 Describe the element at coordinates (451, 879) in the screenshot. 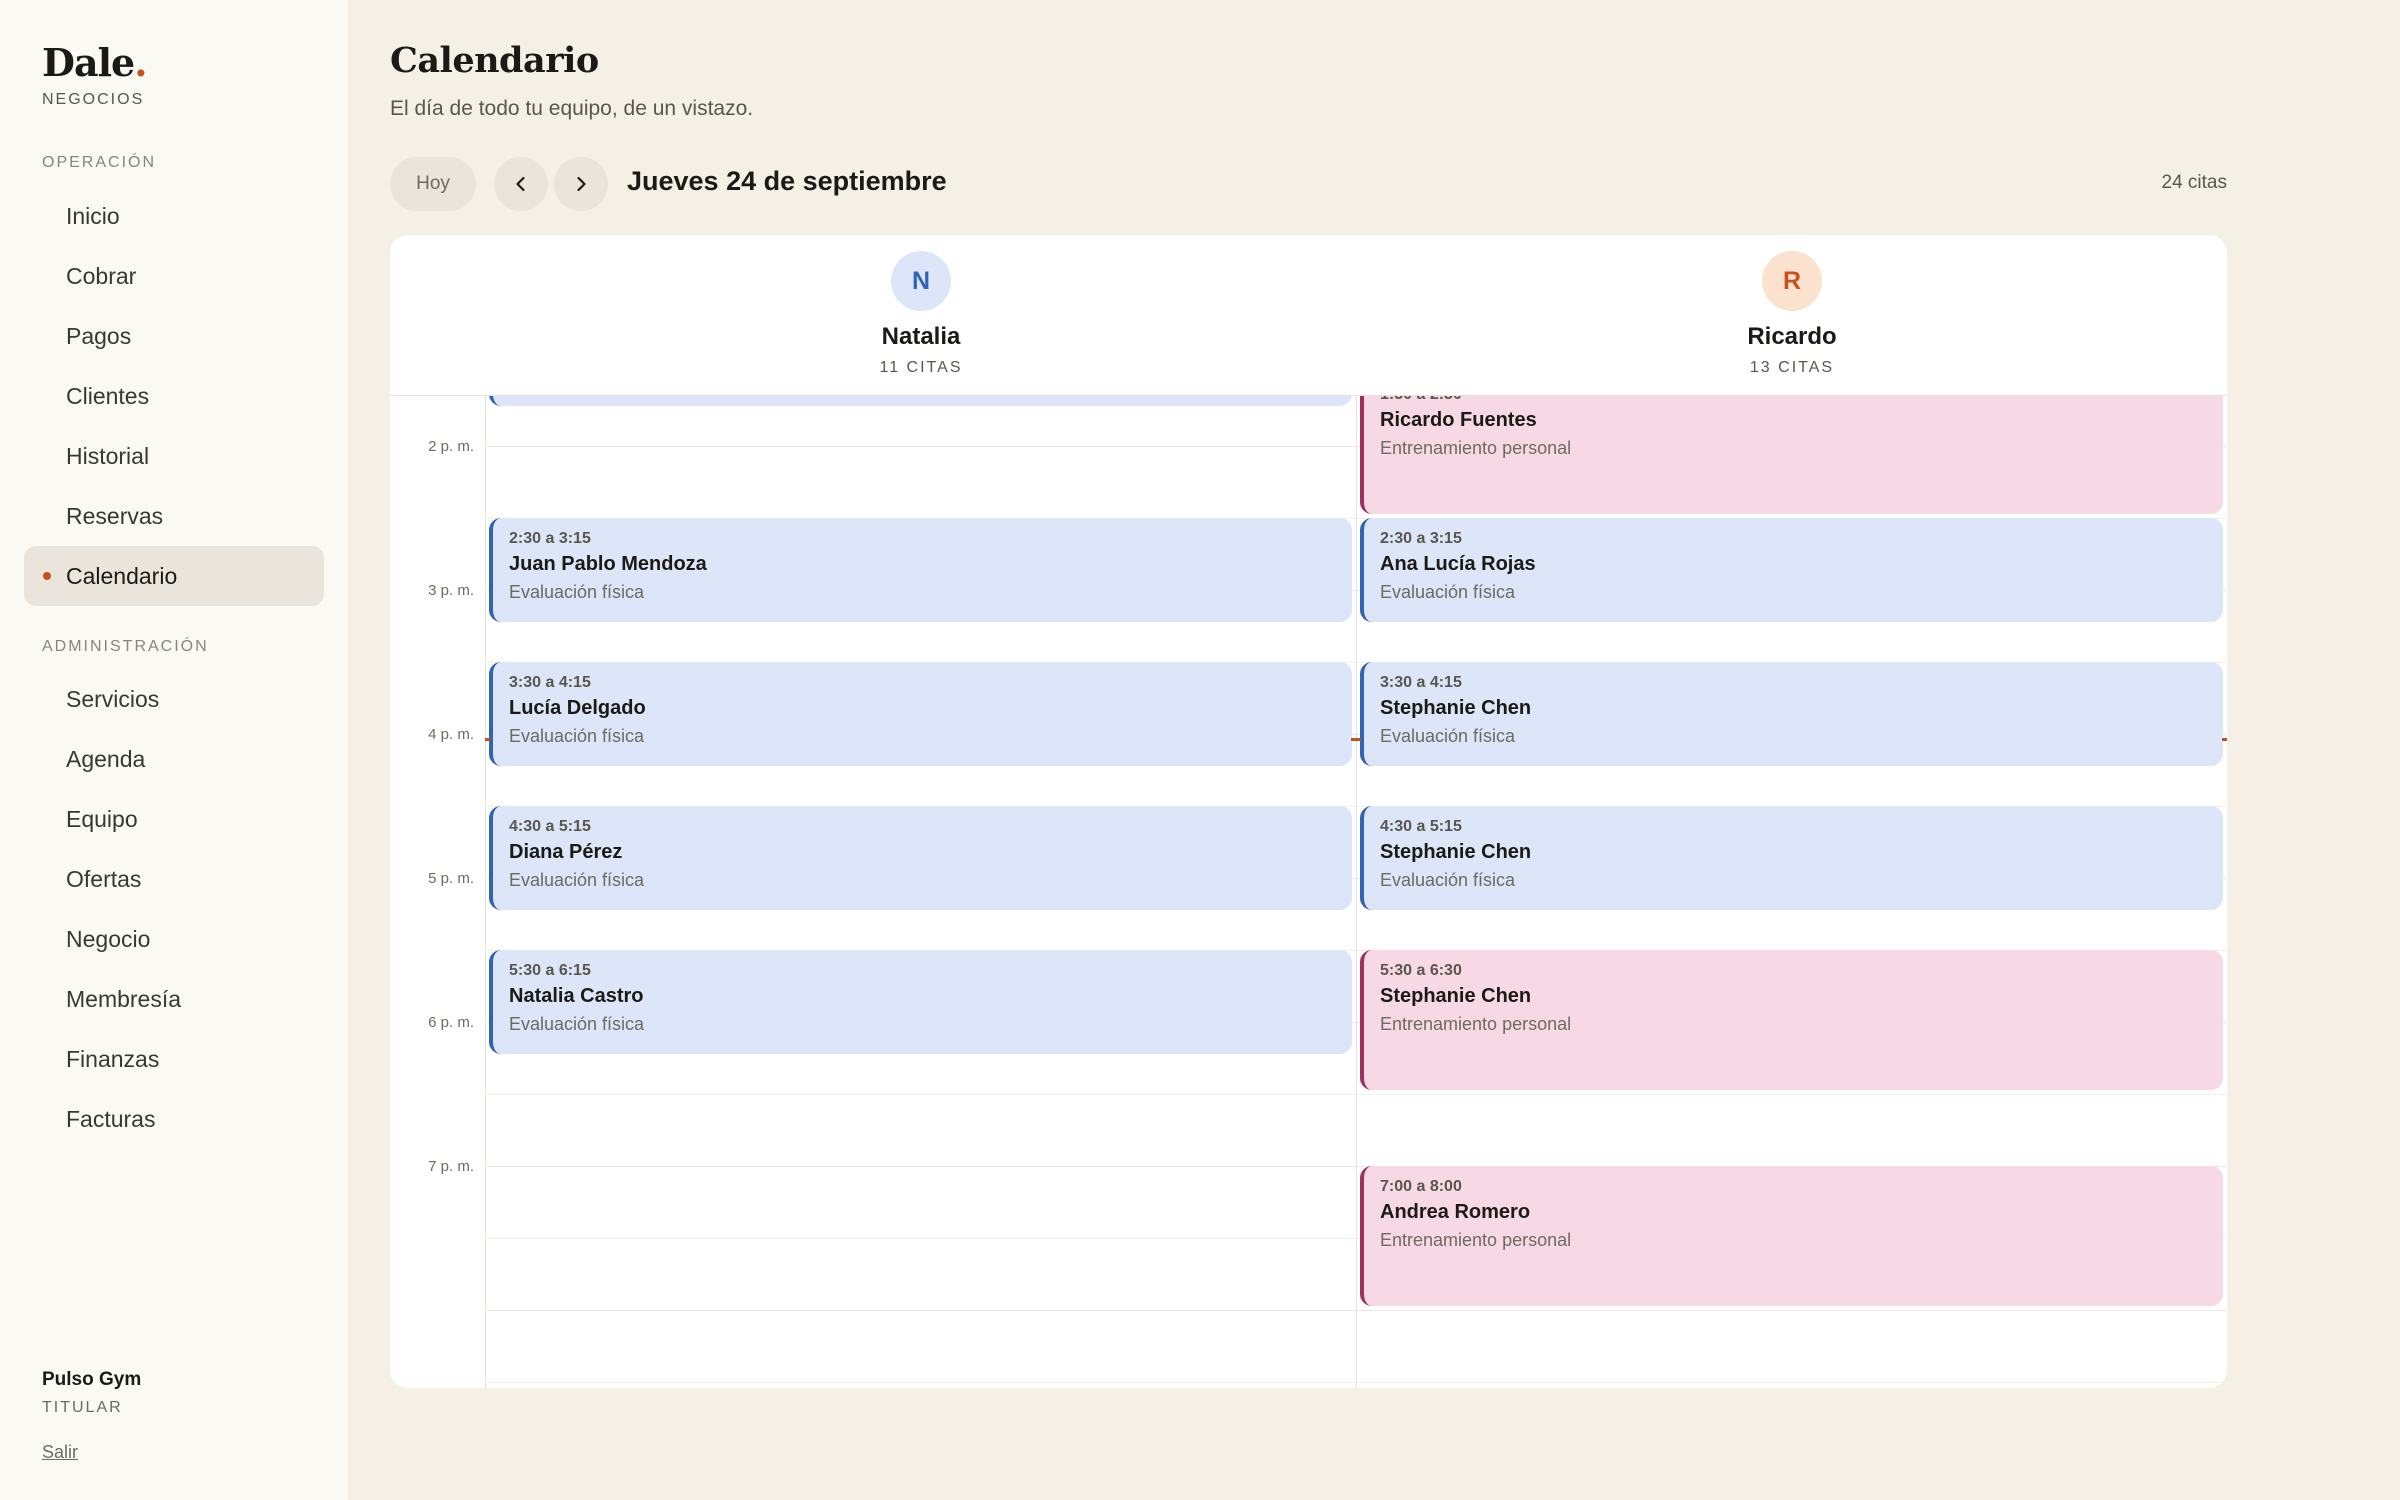

I see `hour-label: 5 p. m.` at that location.